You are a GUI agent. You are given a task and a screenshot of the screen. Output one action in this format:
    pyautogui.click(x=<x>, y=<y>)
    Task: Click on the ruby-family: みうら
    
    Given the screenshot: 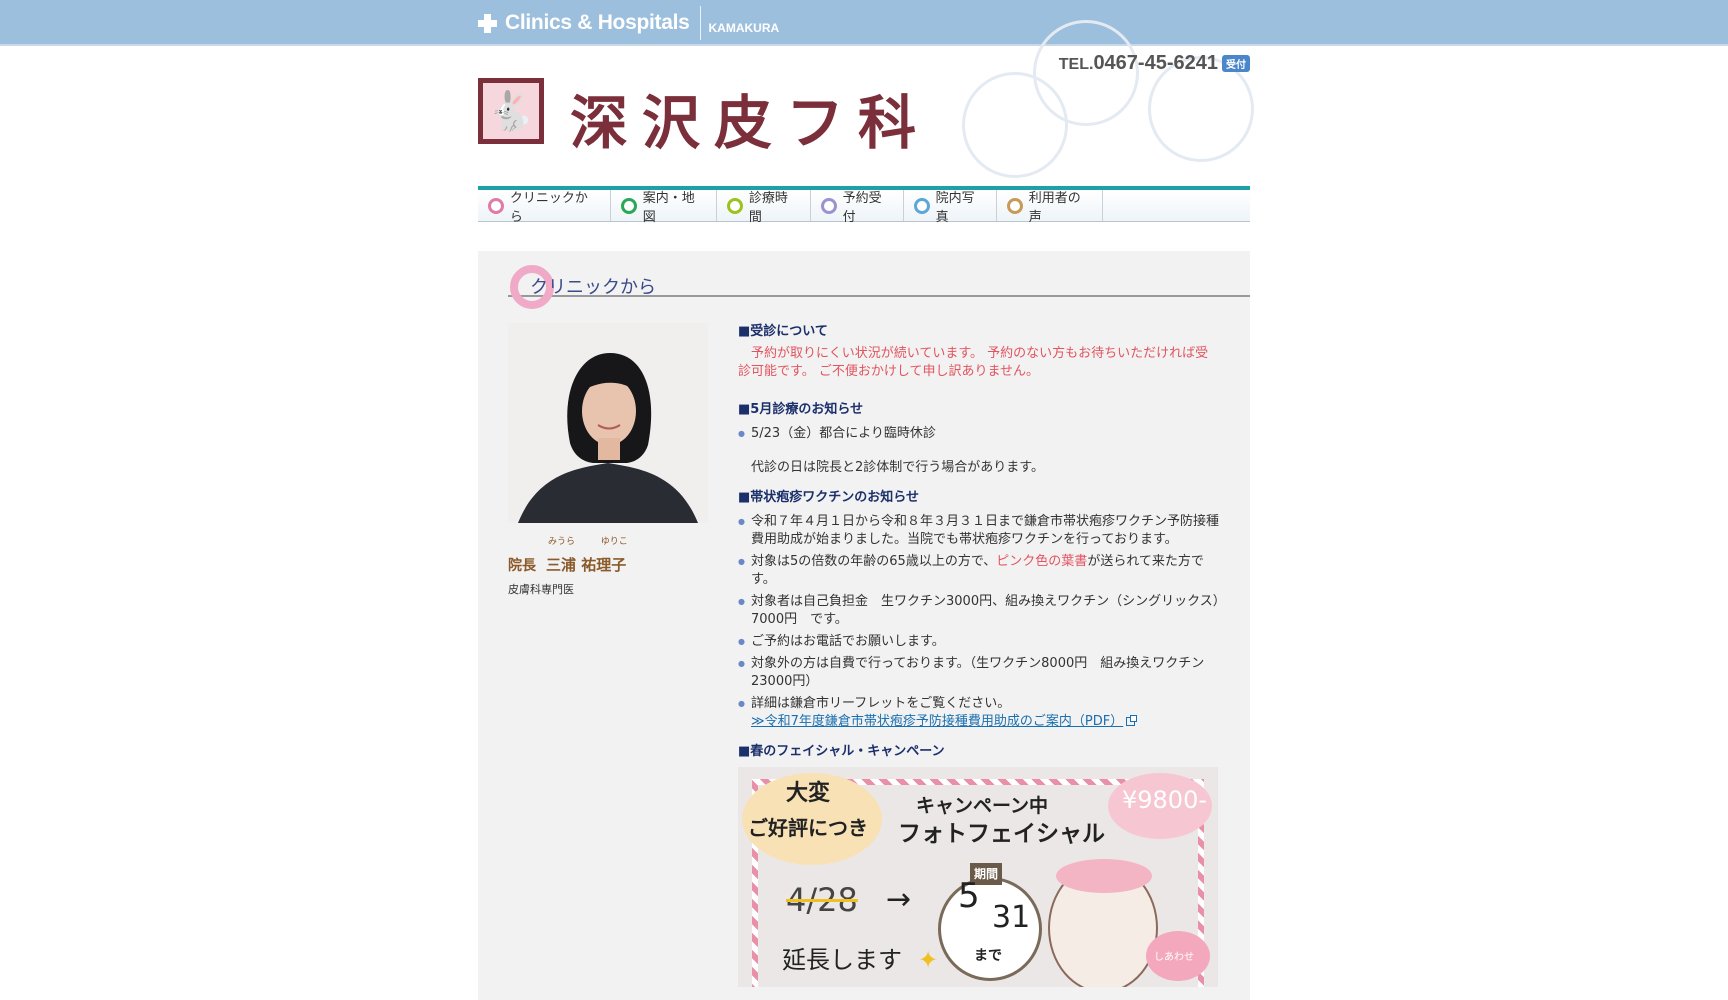 What is the action you would take?
    pyautogui.click(x=562, y=542)
    